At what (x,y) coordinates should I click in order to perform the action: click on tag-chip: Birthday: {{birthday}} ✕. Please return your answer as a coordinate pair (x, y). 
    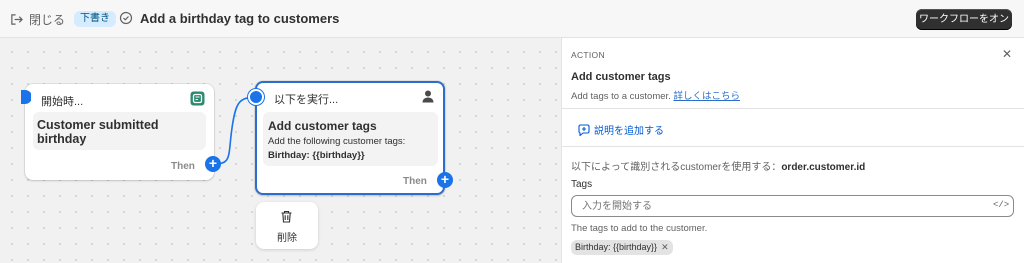
    Looking at the image, I should click on (622, 247).